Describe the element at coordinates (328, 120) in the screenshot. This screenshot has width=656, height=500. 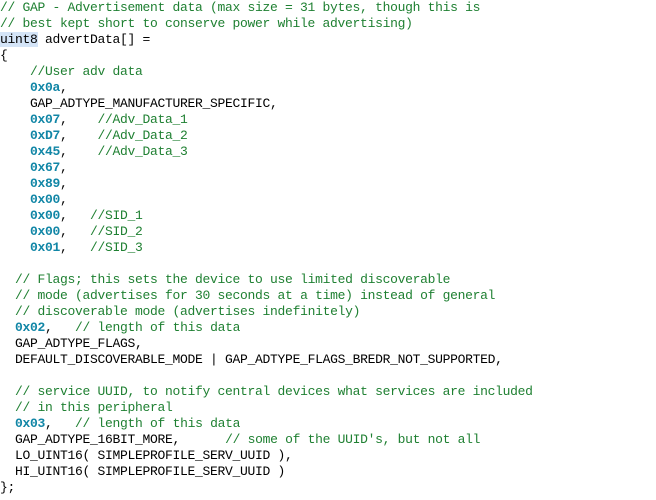
I see `code-line: 0x07, //Adv_Data_1` at that location.